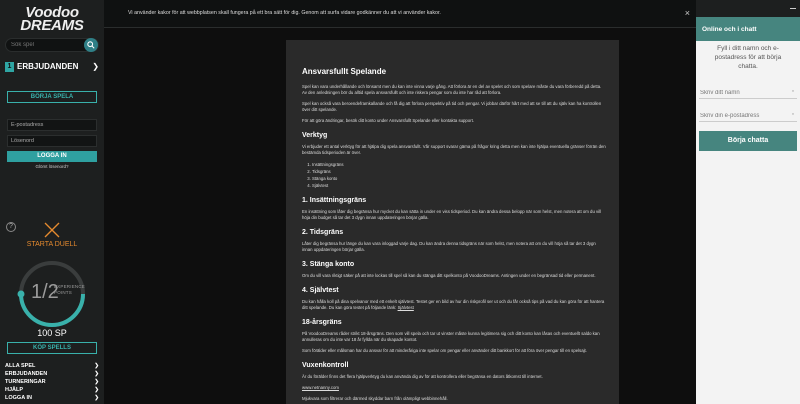 Image resolution: width=800 pixels, height=404 pixels. I want to click on offers-label: ERBJUDANDEN, so click(48, 66).